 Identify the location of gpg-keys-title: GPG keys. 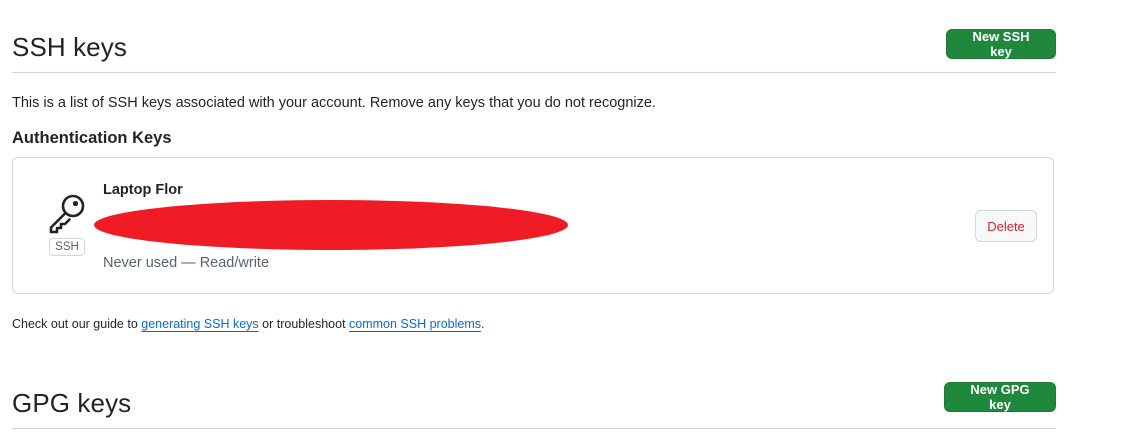
(72, 402).